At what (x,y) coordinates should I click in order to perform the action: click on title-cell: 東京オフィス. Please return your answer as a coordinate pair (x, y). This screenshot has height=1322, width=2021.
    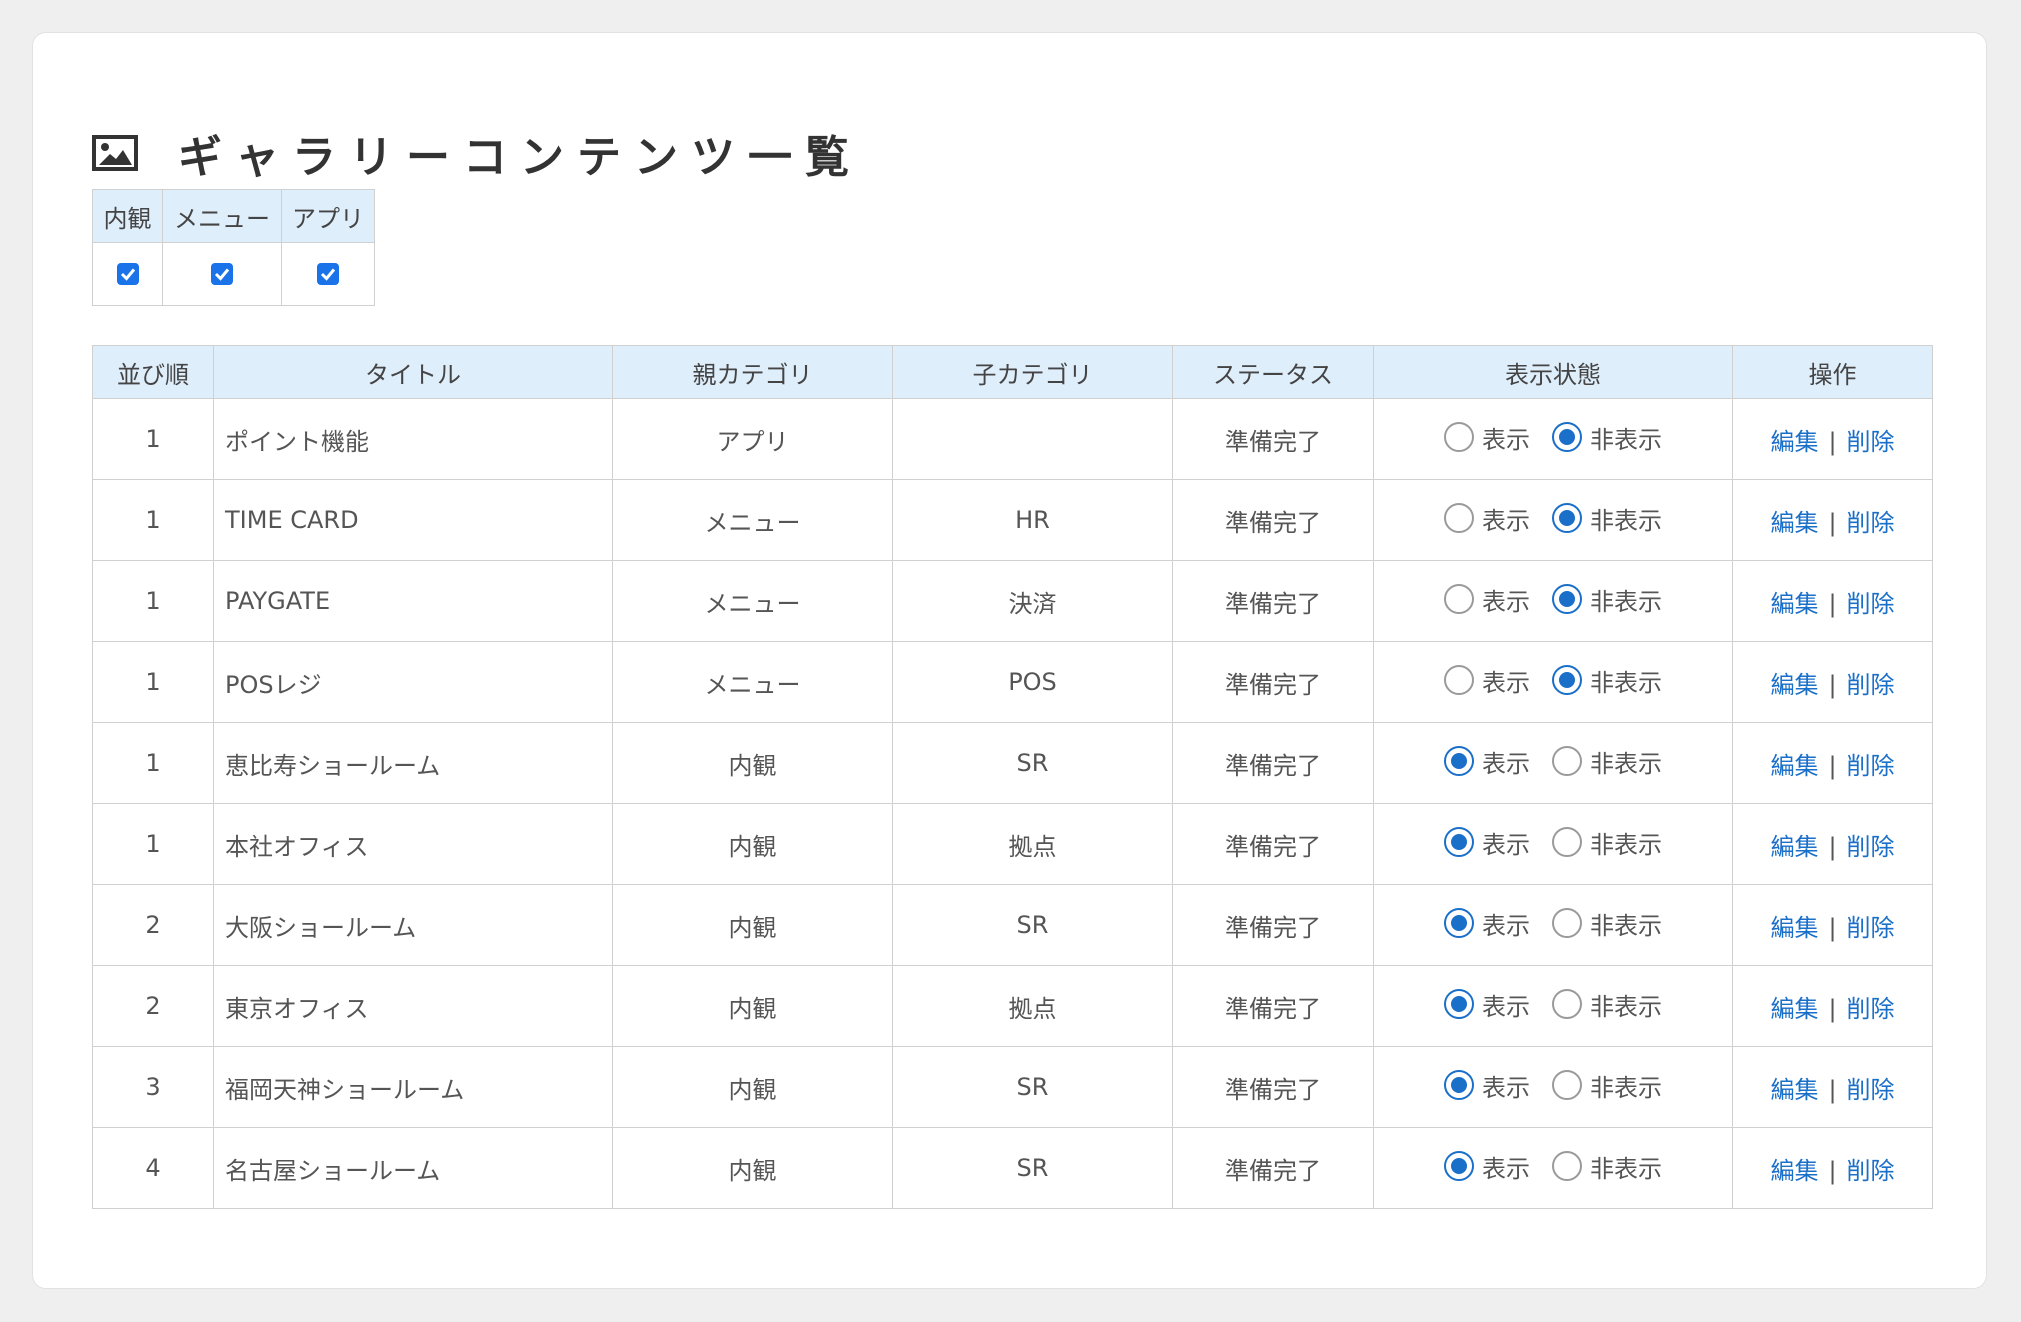
    Looking at the image, I should click on (413, 1006).